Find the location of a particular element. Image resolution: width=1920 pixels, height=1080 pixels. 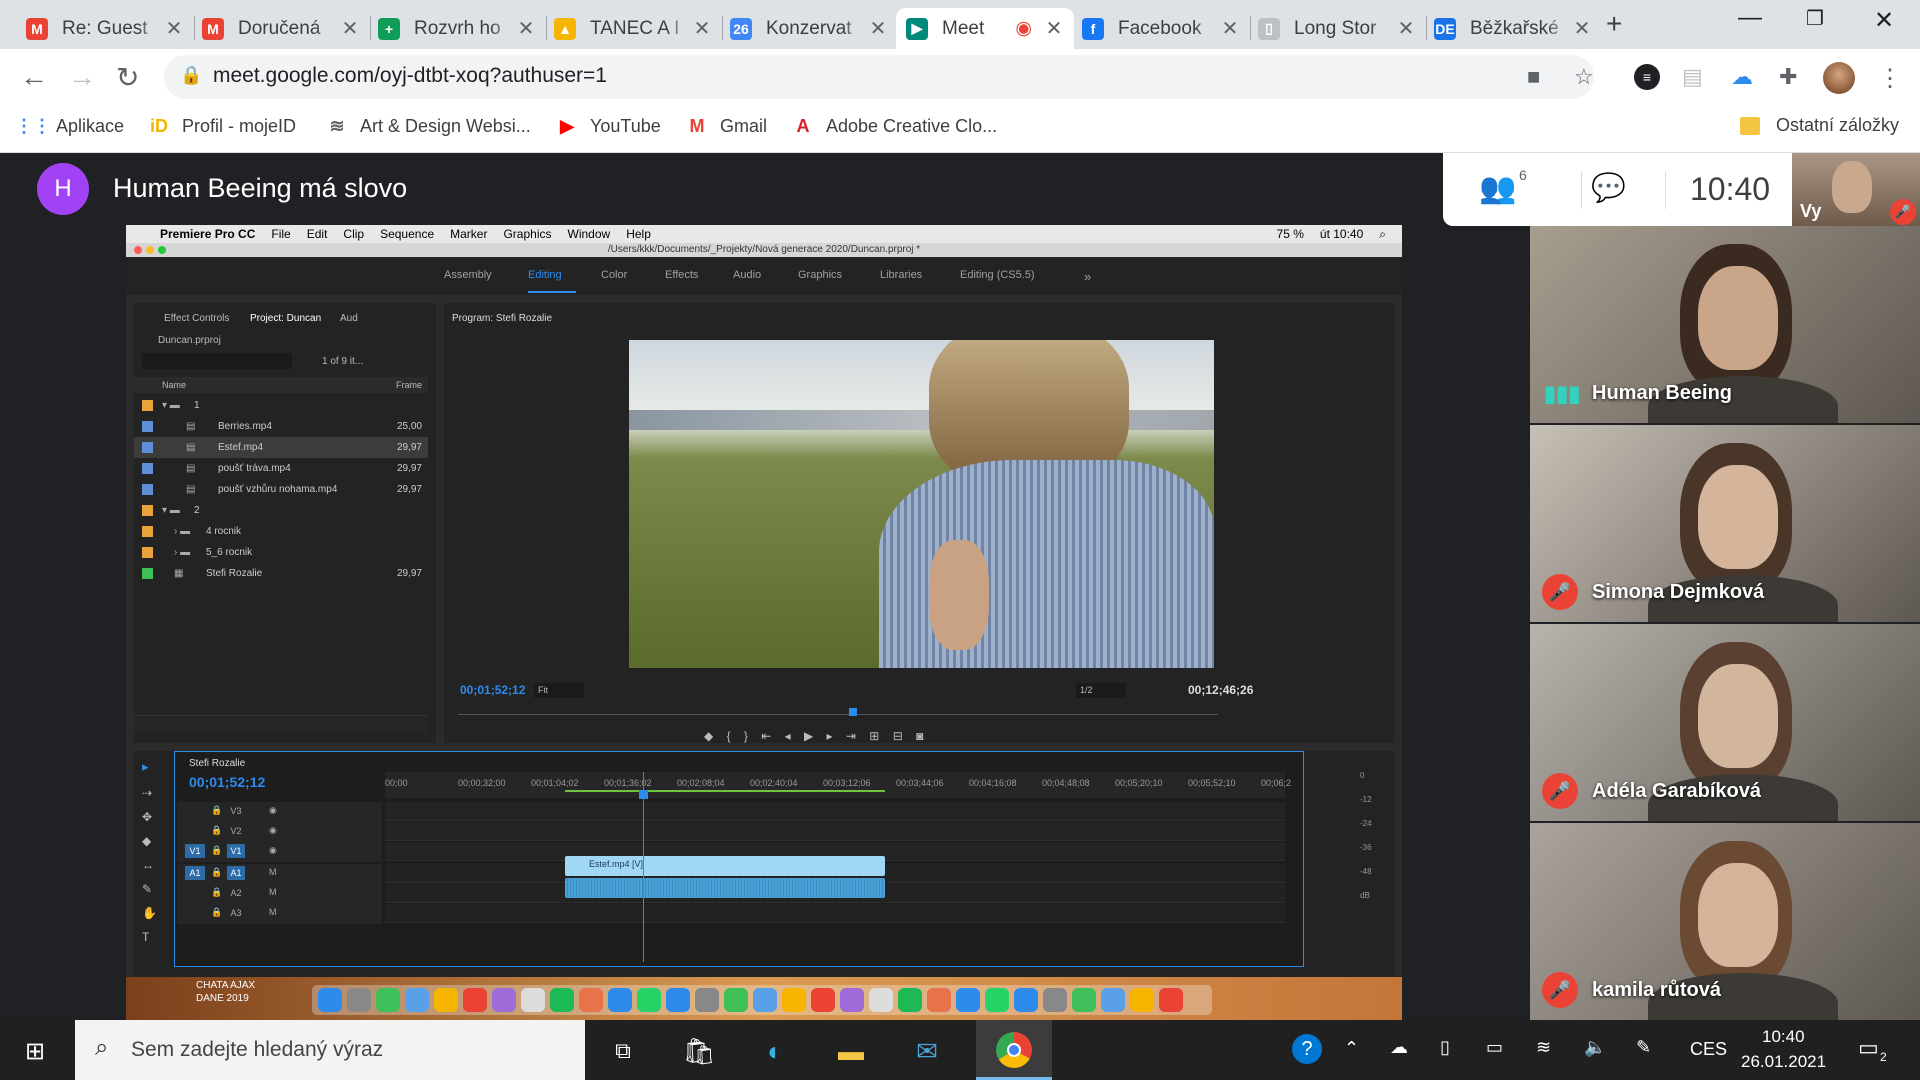

participant-tile: ▮▮▮ Human Beeing is located at coordinates (1725, 324).